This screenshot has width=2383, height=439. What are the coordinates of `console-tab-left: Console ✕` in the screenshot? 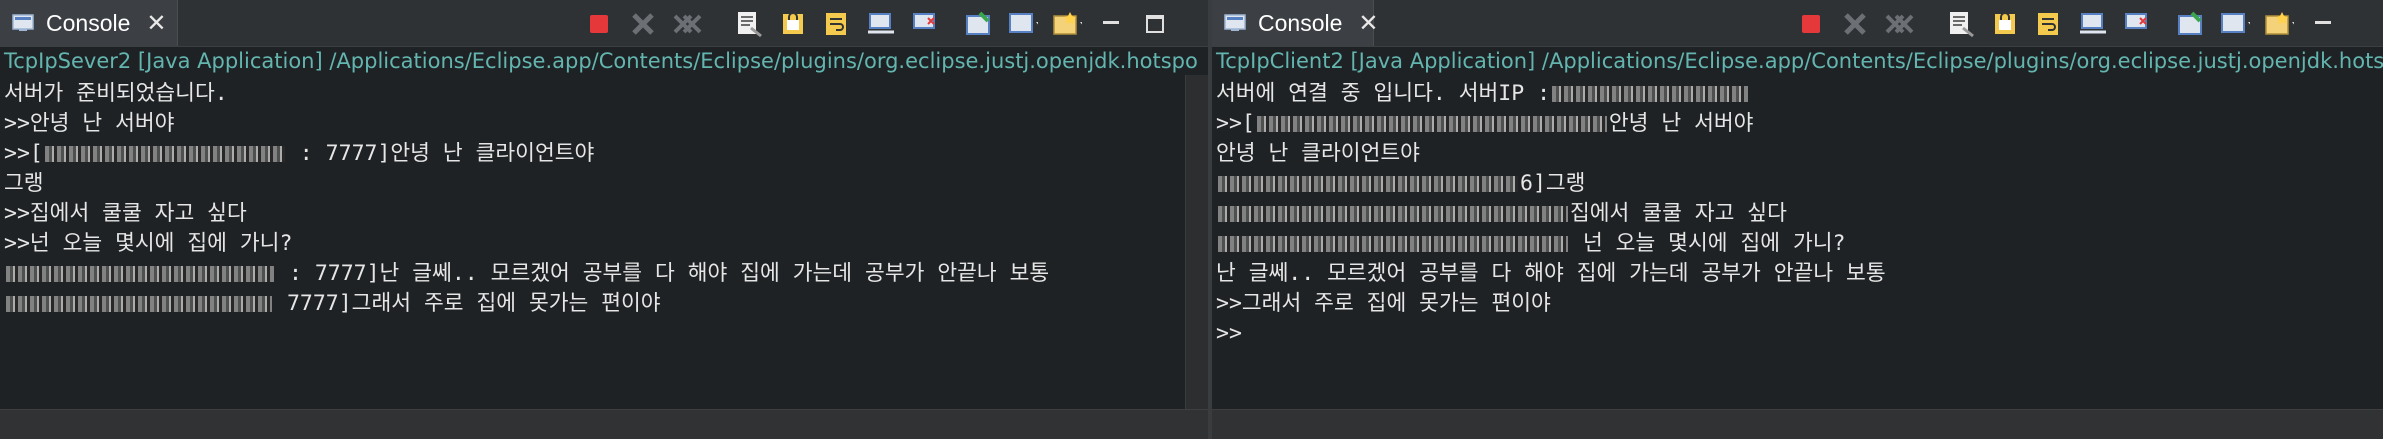 It's located at (89, 23).